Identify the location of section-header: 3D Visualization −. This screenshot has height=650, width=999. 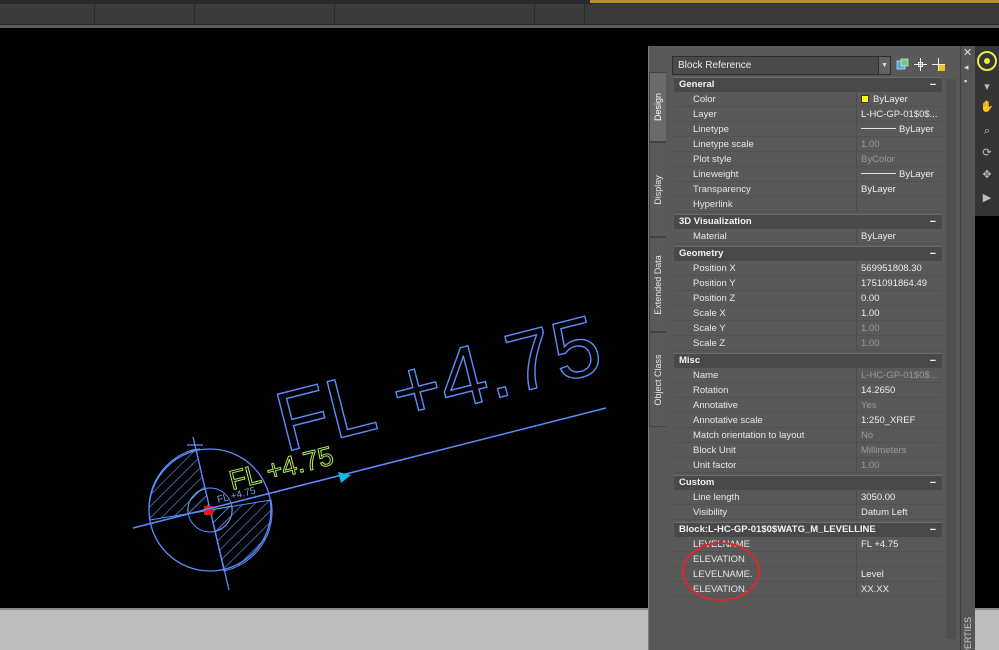
(808, 221).